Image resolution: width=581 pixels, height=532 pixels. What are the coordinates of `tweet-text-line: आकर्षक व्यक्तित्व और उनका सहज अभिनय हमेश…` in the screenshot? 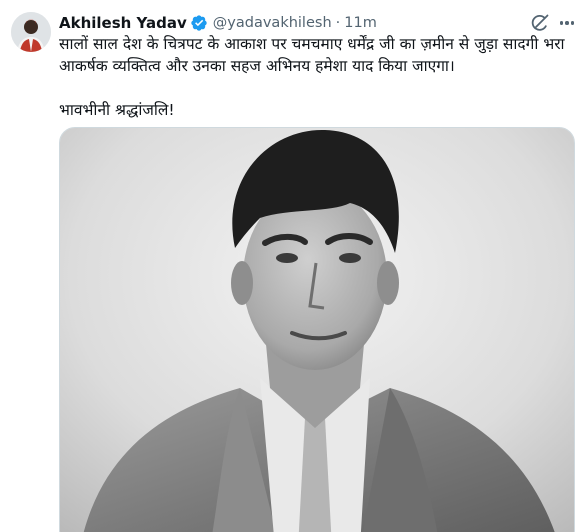 It's located at (257, 66).